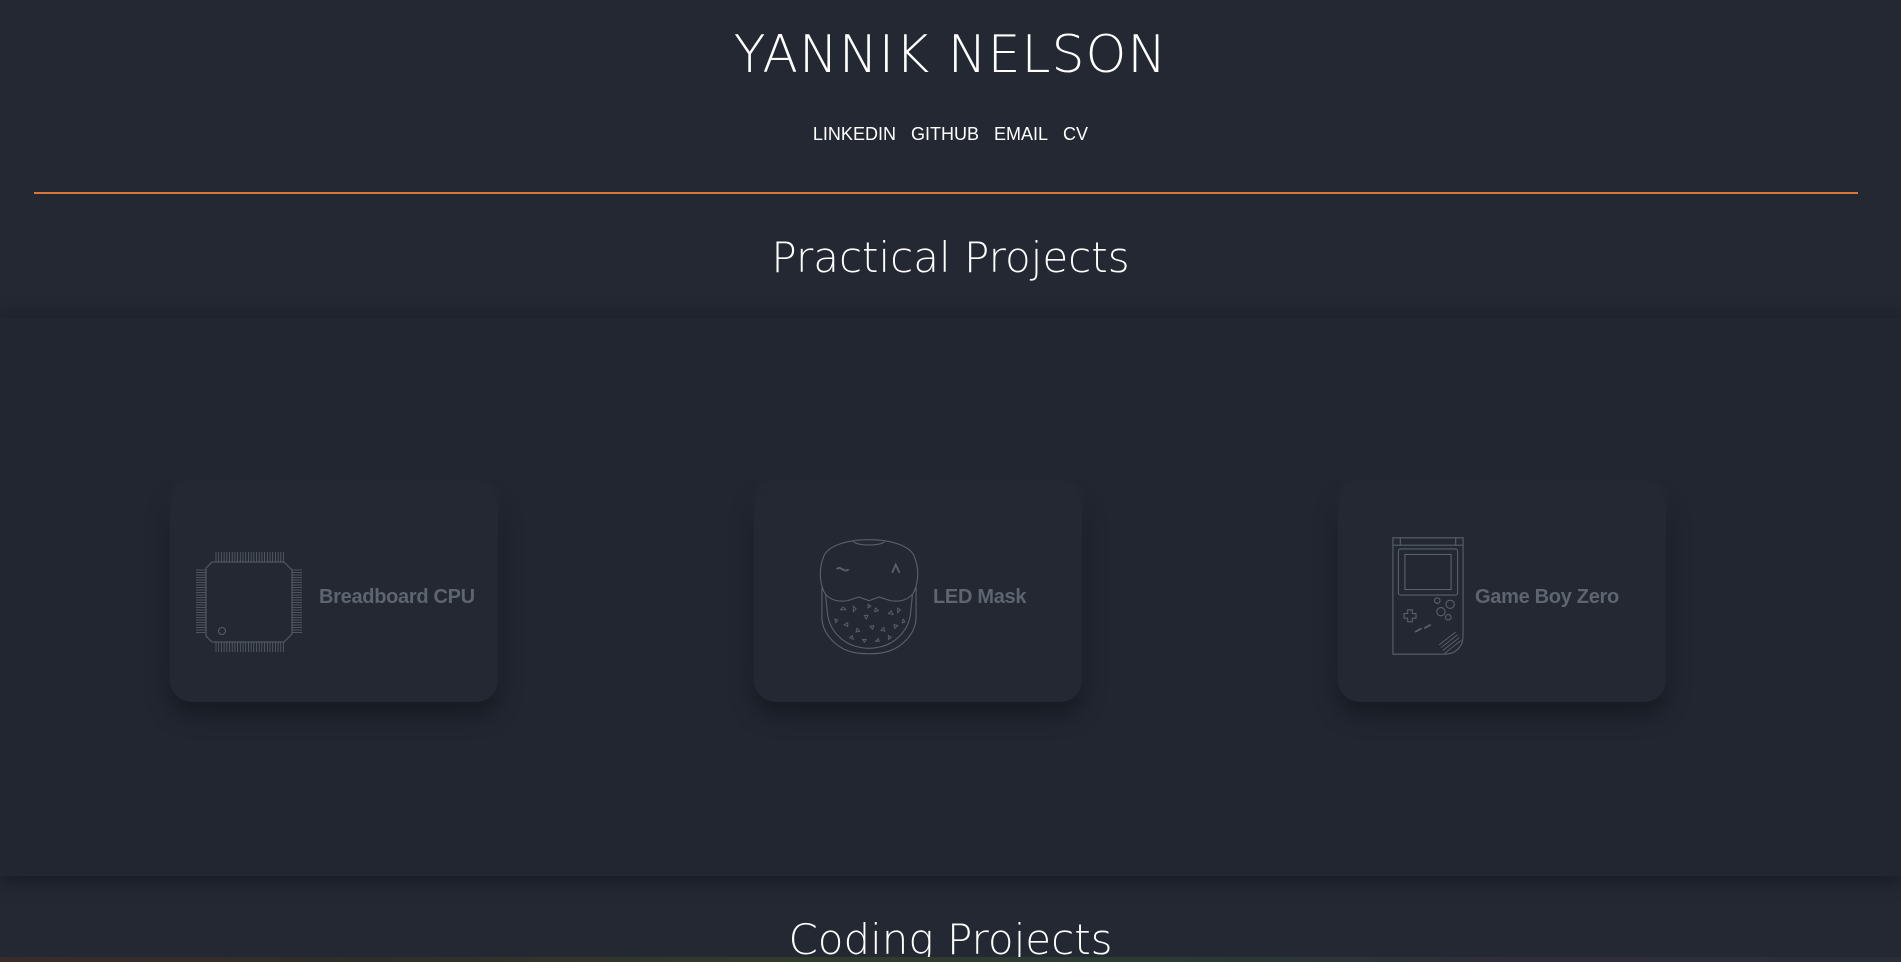 The height and width of the screenshot is (962, 1901). I want to click on game-boy-icon, so click(1428, 596).